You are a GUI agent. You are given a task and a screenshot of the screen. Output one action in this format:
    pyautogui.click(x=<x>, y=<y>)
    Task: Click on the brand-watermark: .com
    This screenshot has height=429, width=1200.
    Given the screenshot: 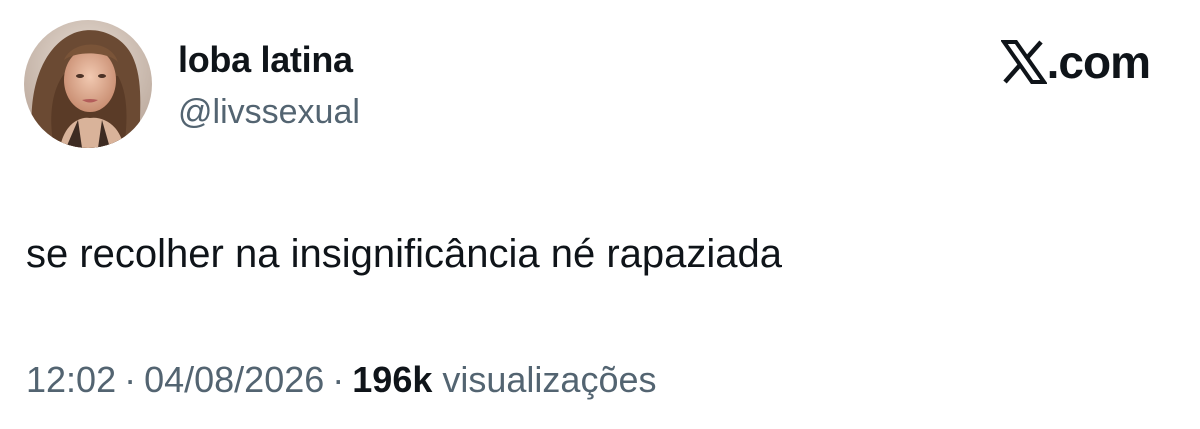 What is the action you would take?
    pyautogui.click(x=1075, y=62)
    